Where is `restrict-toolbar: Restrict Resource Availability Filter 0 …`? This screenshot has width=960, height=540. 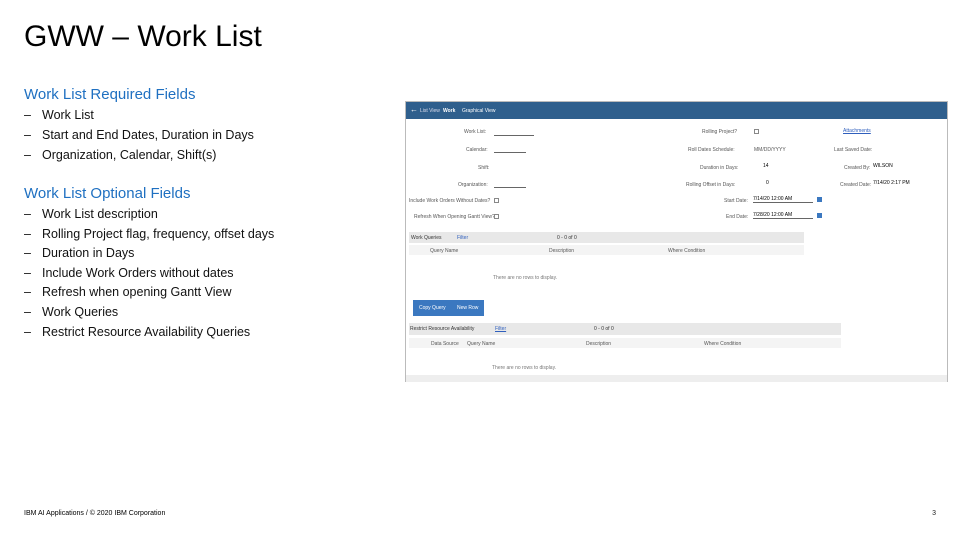
restrict-toolbar: Restrict Resource Availability Filter 0 … is located at coordinates (625, 329).